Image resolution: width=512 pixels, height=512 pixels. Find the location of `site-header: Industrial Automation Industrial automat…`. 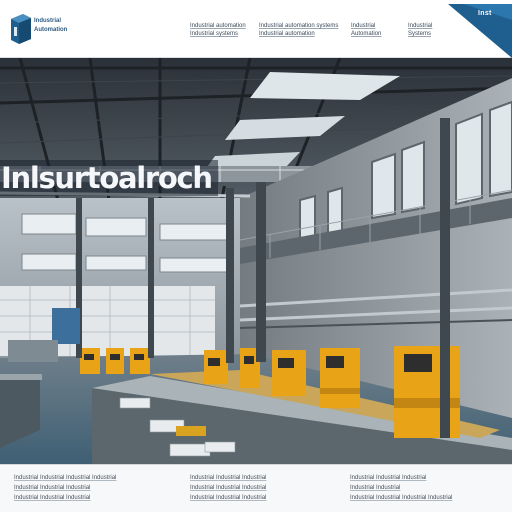

site-header: Industrial Automation Industrial automat… is located at coordinates (256, 29).